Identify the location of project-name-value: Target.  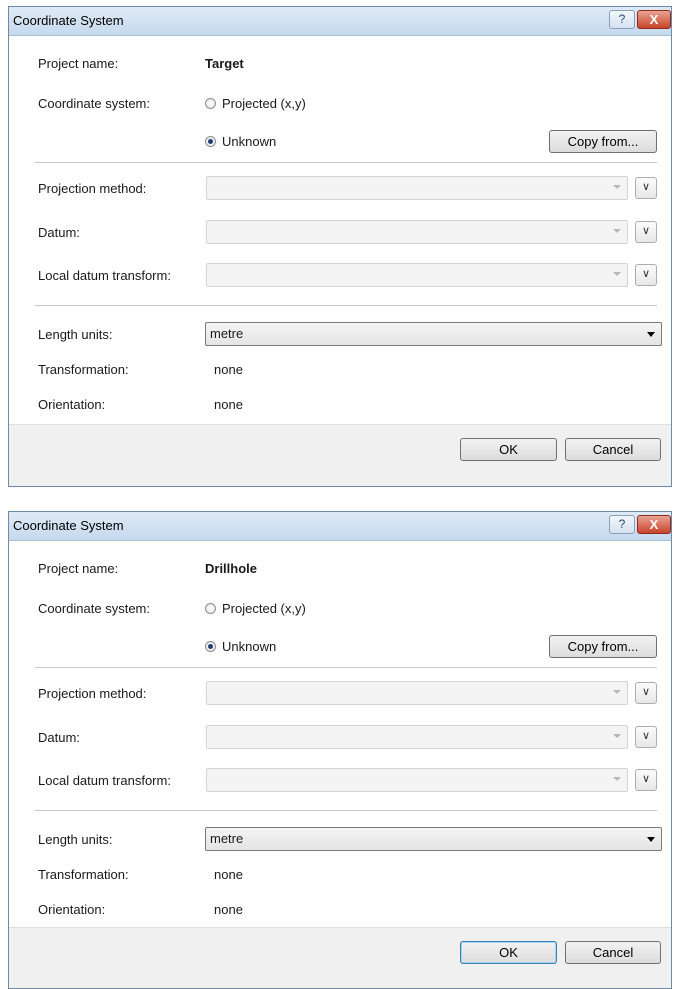
(224, 63).